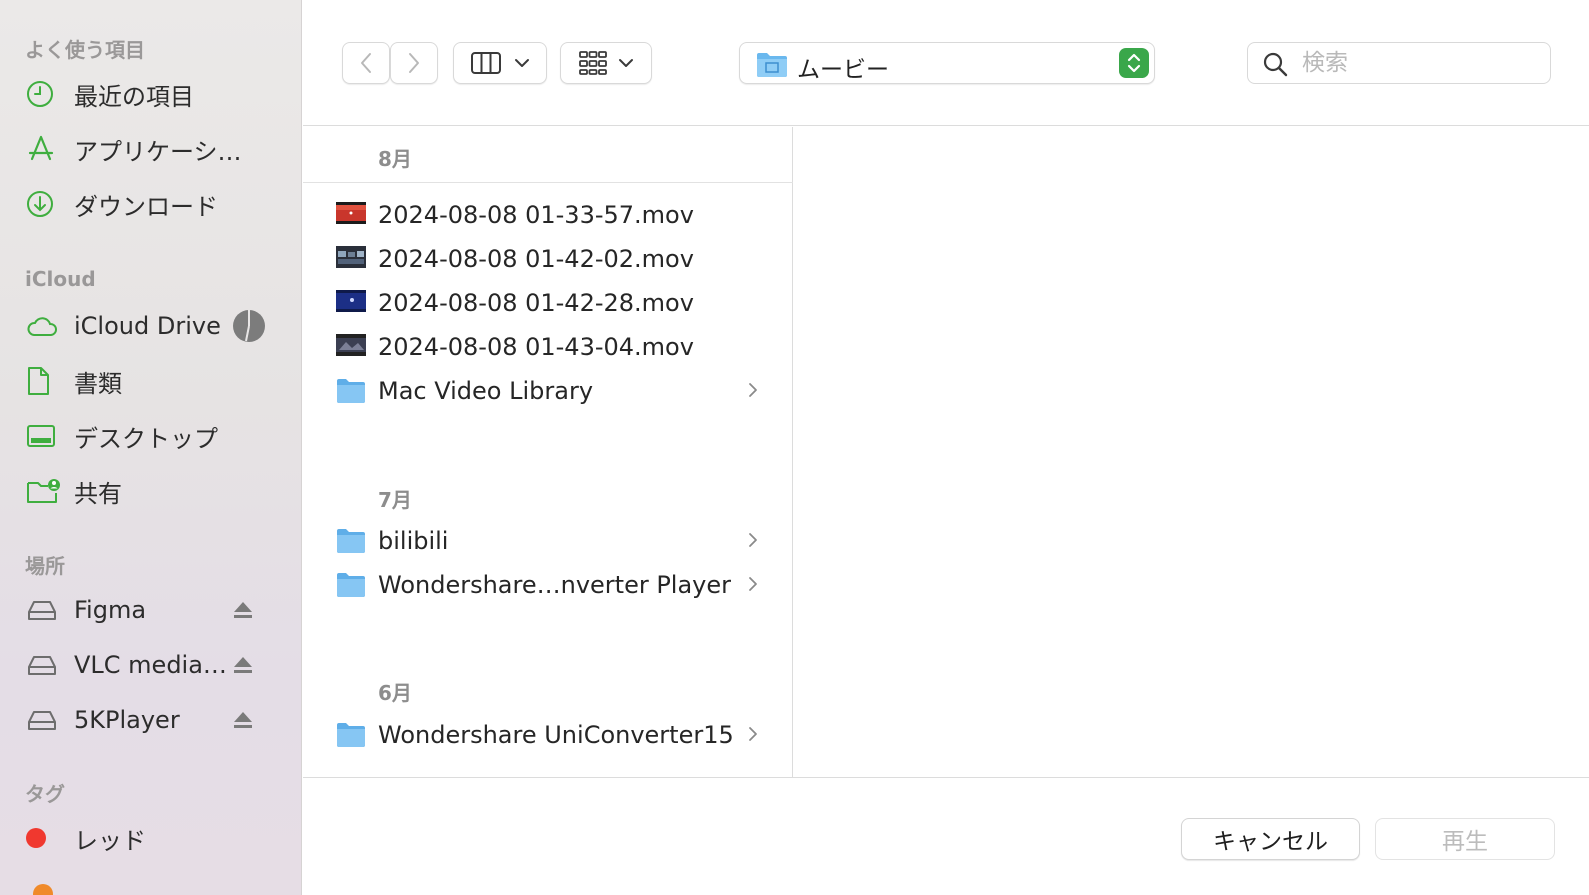 Image resolution: width=1589 pixels, height=895 pixels. I want to click on group-header-july: 7月, so click(548, 496).